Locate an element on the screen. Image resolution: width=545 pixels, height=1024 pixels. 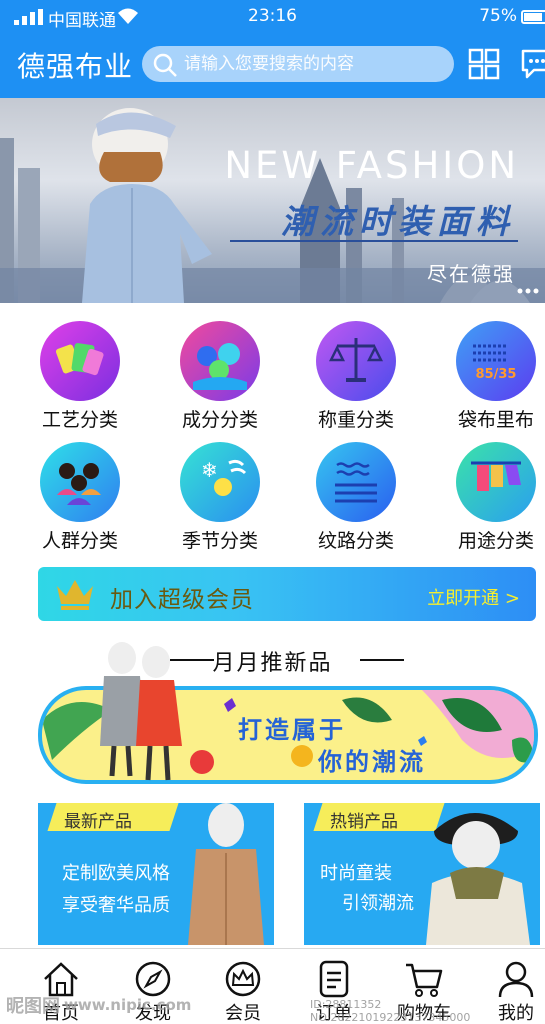
crown-icon is located at coordinates (75, 595).